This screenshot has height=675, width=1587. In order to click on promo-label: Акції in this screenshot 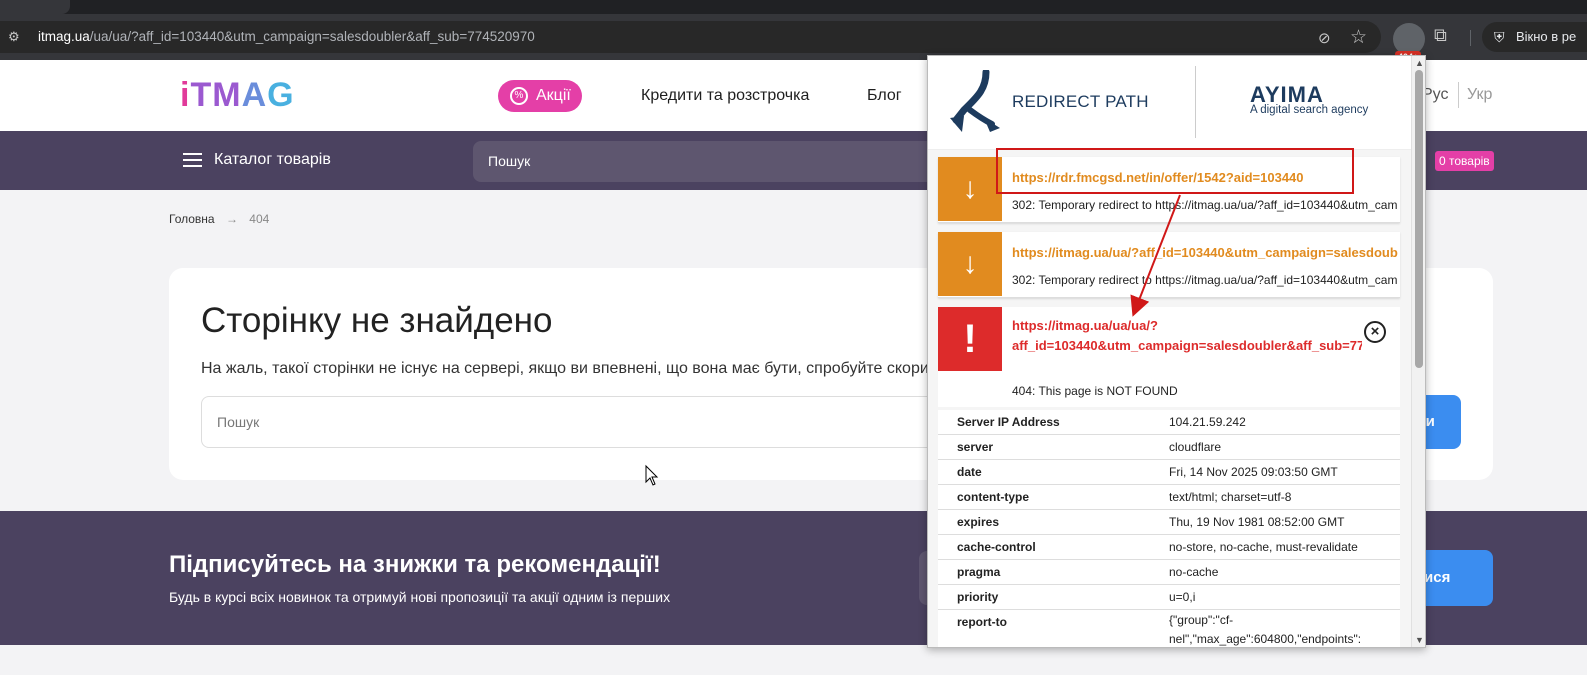, I will do `click(553, 95)`.